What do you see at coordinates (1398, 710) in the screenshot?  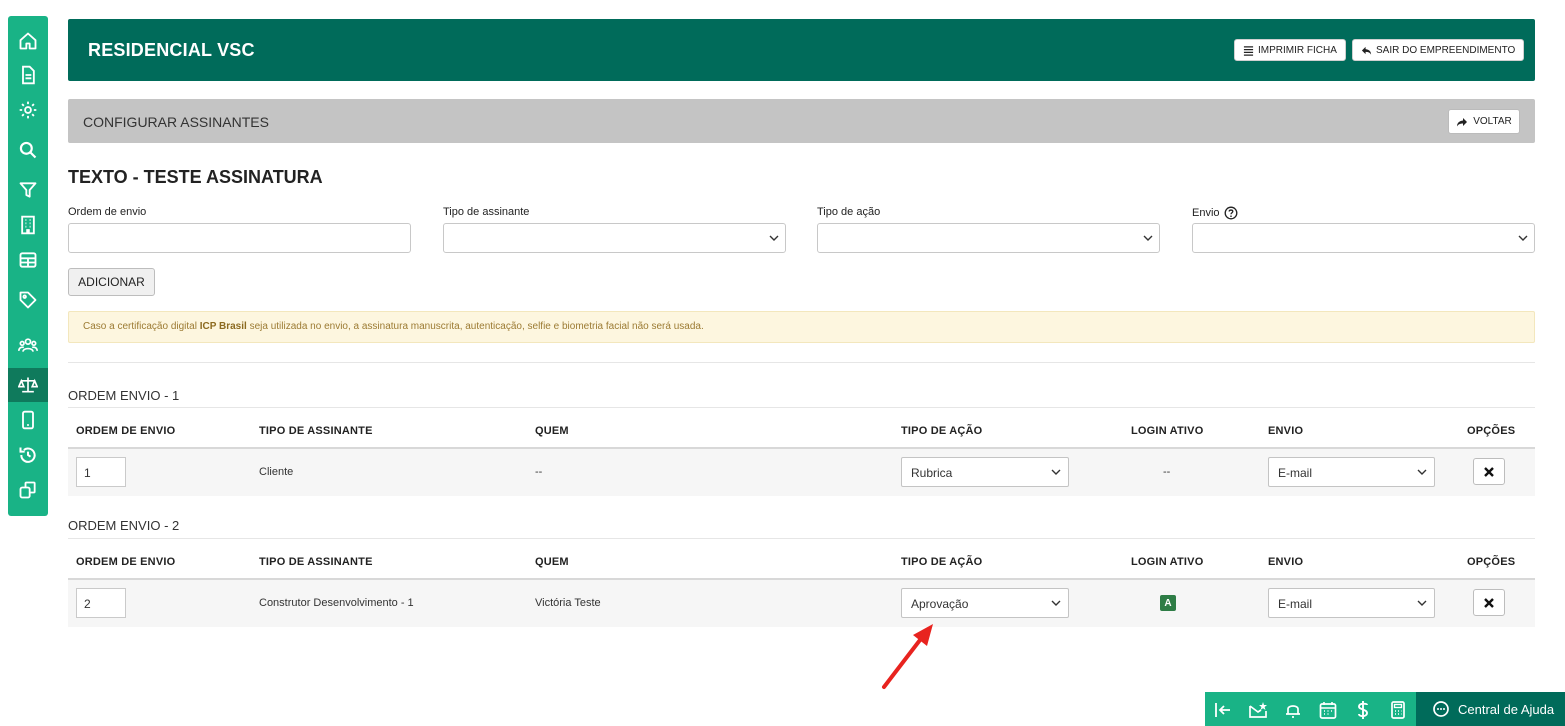 I see `calculator-icon` at bounding box center [1398, 710].